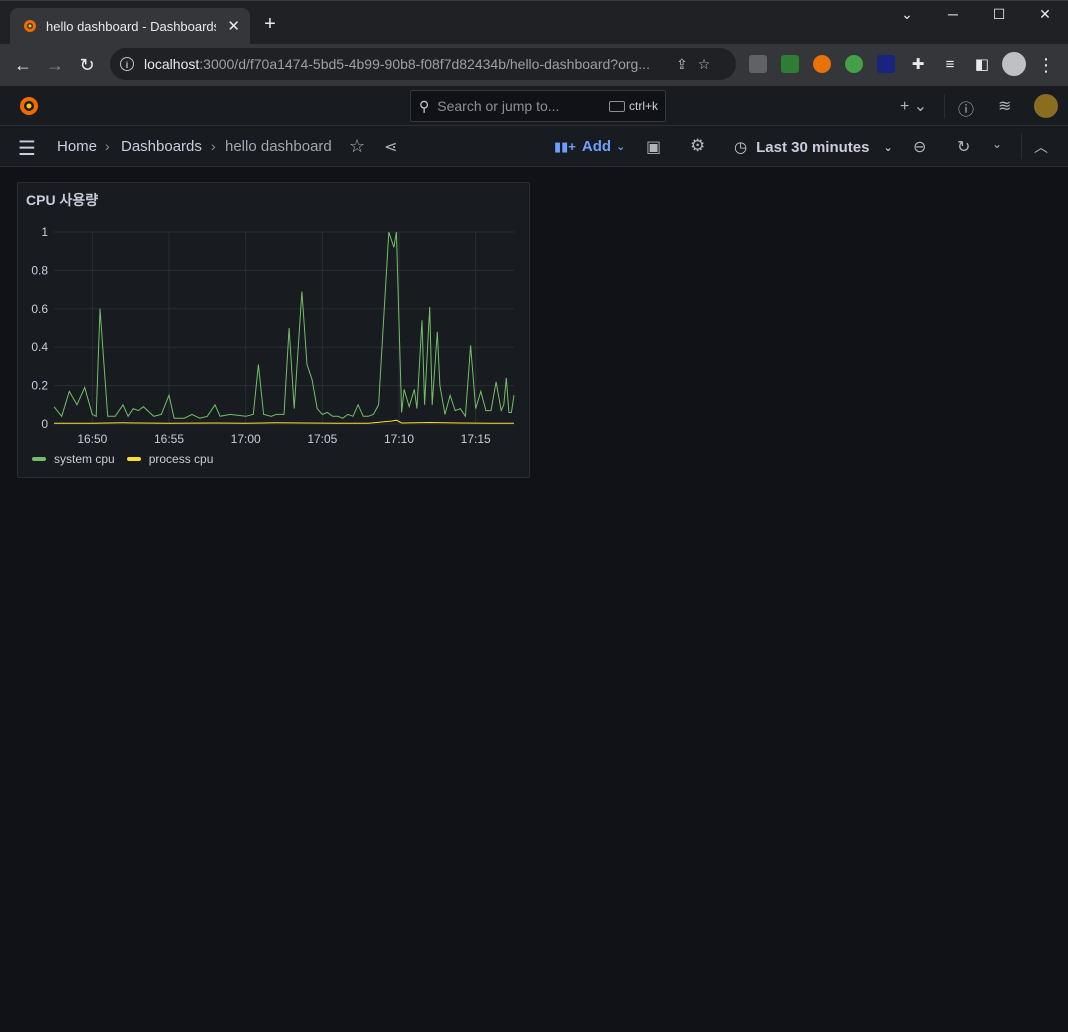  Describe the element at coordinates (616, 106) in the screenshot. I see `keyboard-icon` at that location.